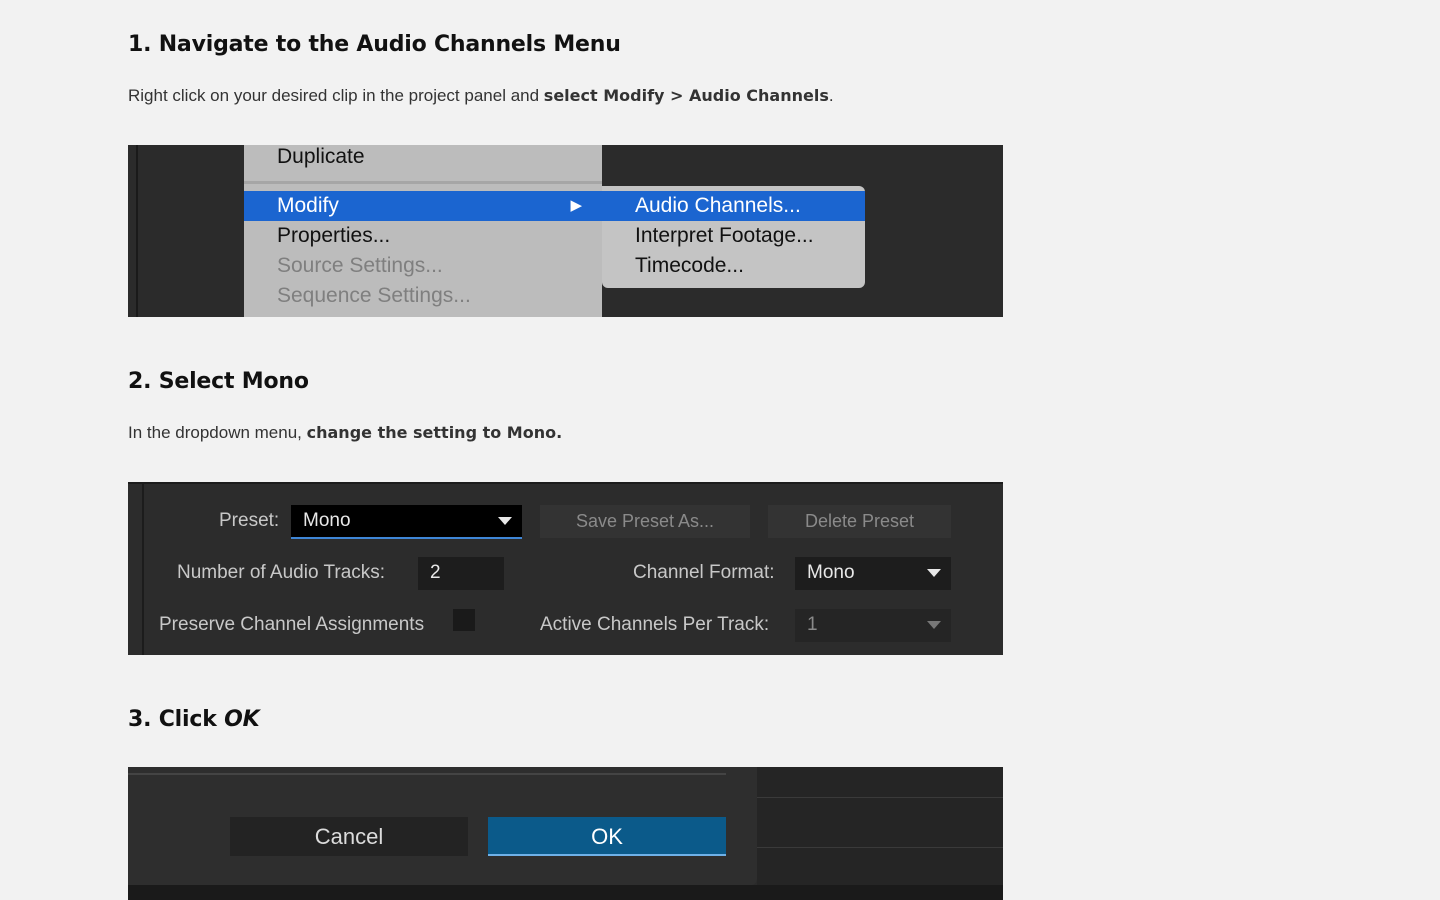  Describe the element at coordinates (423, 182) in the screenshot. I see `menu-separator` at that location.